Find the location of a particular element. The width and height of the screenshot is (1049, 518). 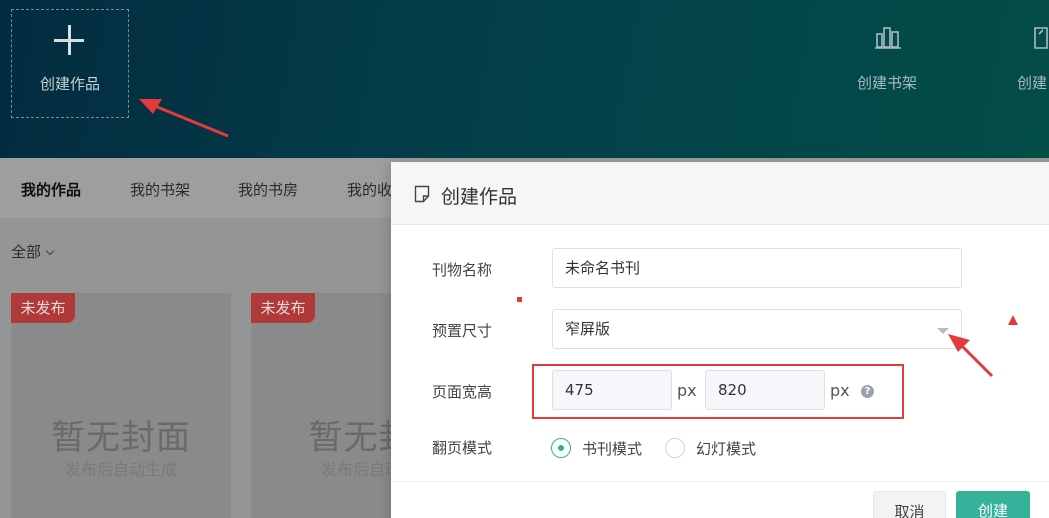

page-mode-label: 翻页模式 is located at coordinates (462, 448).